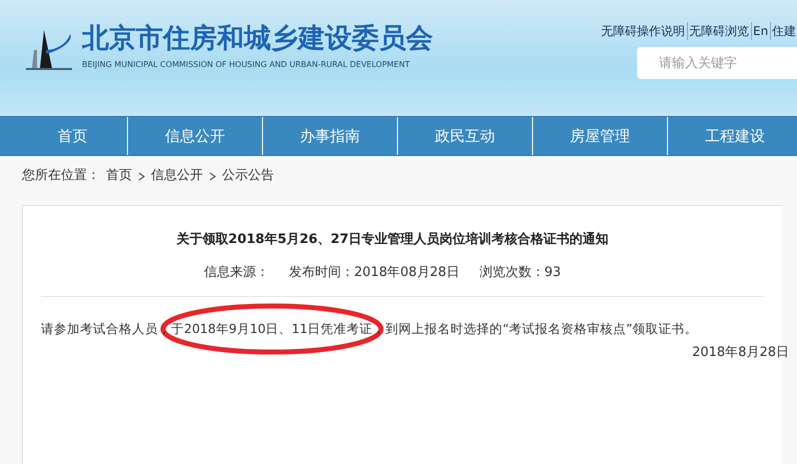  Describe the element at coordinates (248, 176) in the screenshot. I see `breadcrumb-link: 公示公告` at that location.